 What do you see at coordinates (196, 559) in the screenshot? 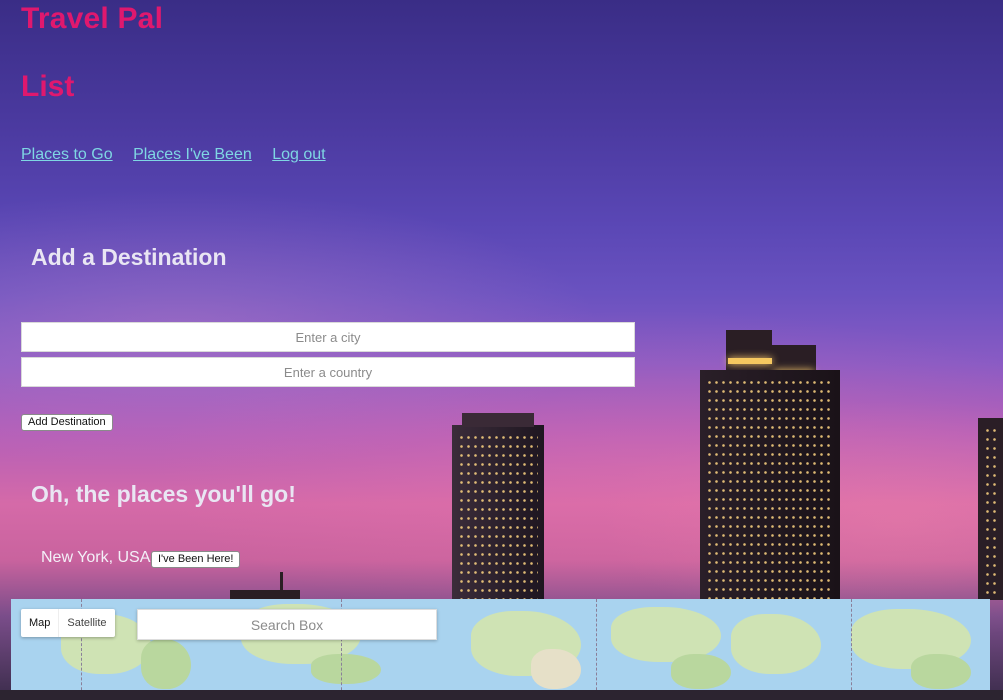
I see `been-here-button: I've Been Here!` at bounding box center [196, 559].